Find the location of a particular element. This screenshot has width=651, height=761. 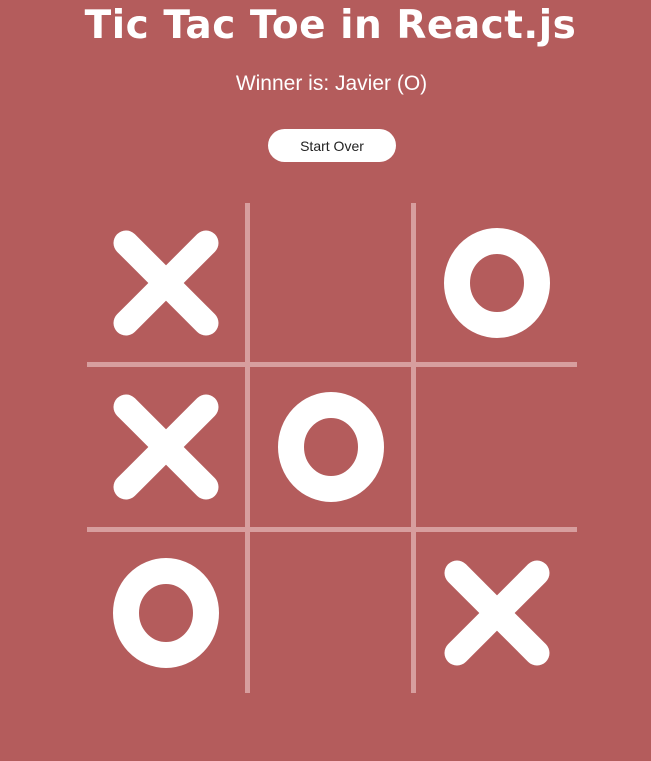

page-title: Tic Tac Toe in React.js is located at coordinates (330, 25).